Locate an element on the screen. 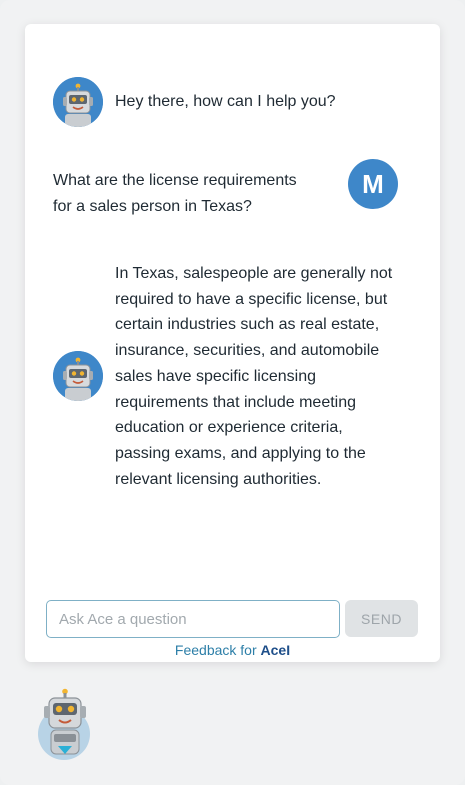 This screenshot has height=785, width=465. question-input is located at coordinates (193, 619).